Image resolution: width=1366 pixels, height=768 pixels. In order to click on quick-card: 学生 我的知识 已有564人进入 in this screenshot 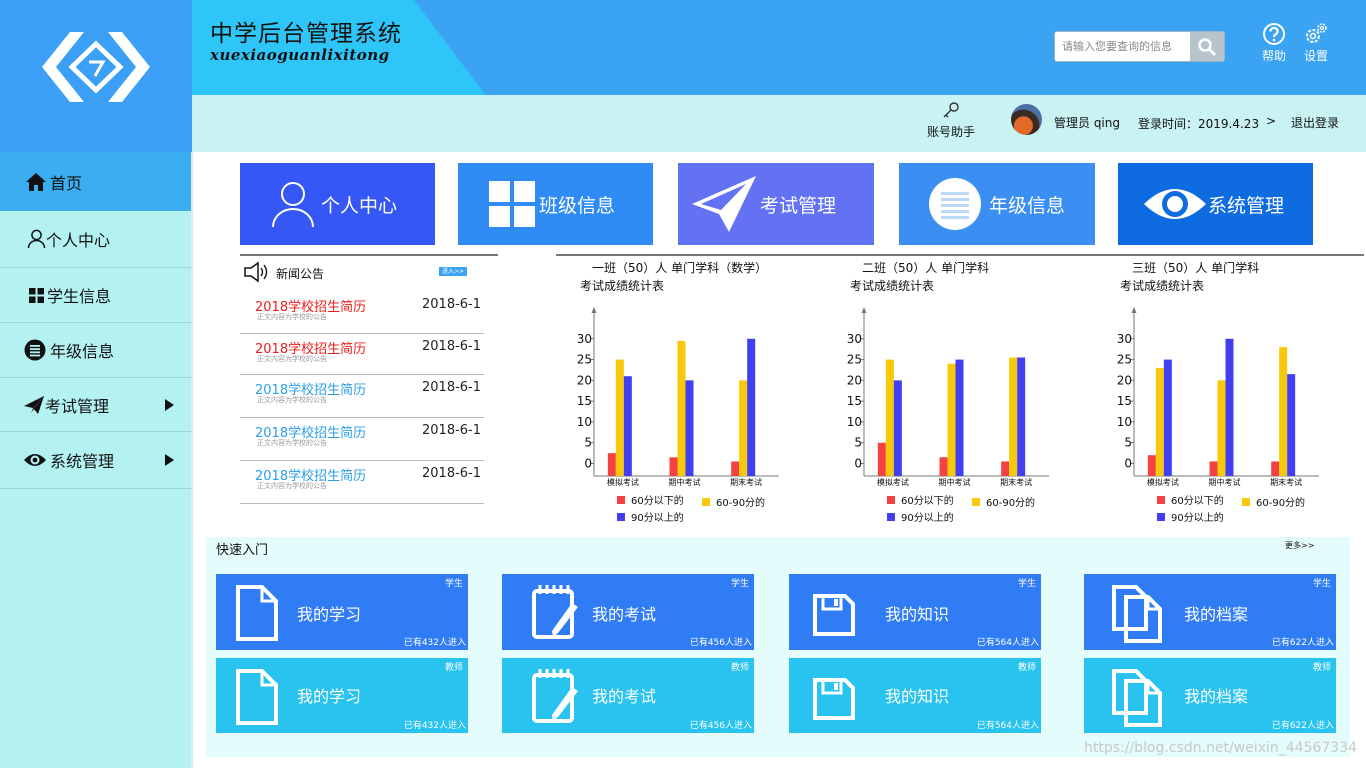, I will do `click(915, 612)`.